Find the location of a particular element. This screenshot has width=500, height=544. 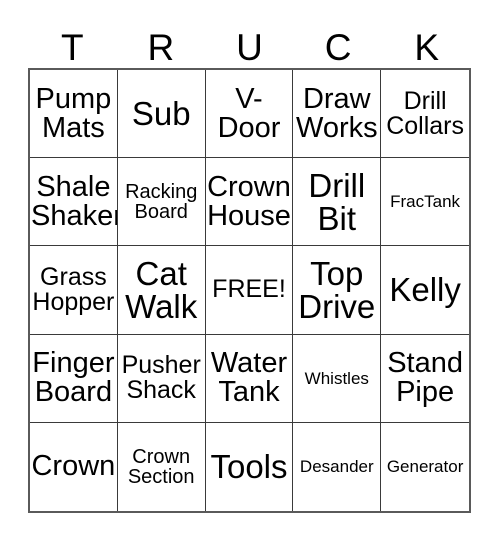

bingo-cell-label: Desander is located at coordinates (336, 467).